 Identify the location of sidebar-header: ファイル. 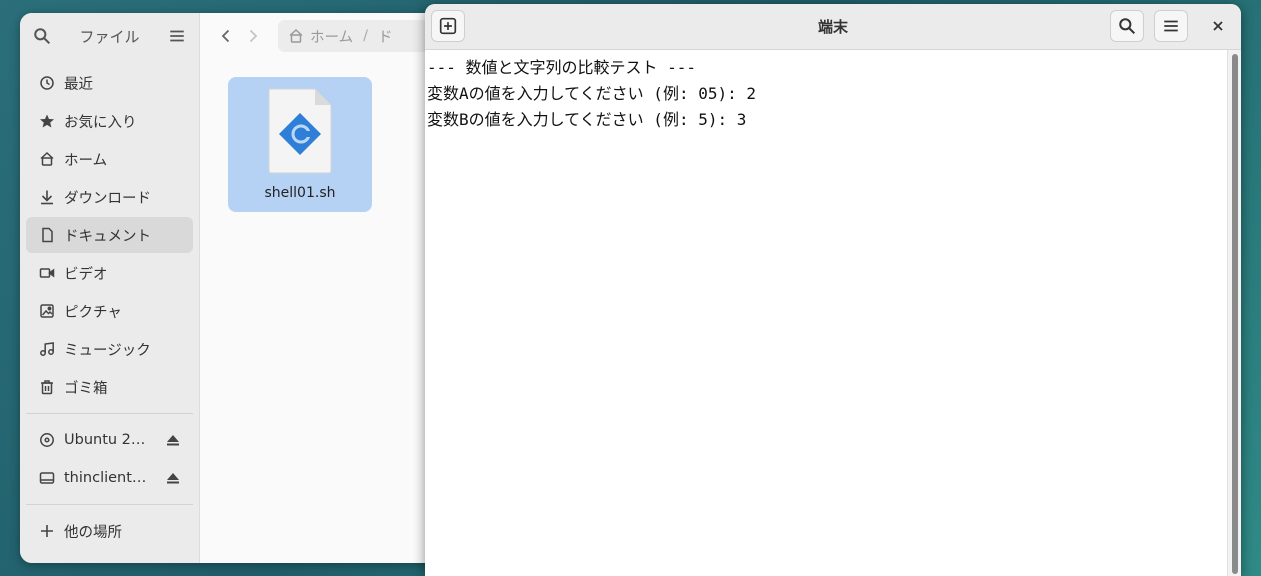
(109, 36).